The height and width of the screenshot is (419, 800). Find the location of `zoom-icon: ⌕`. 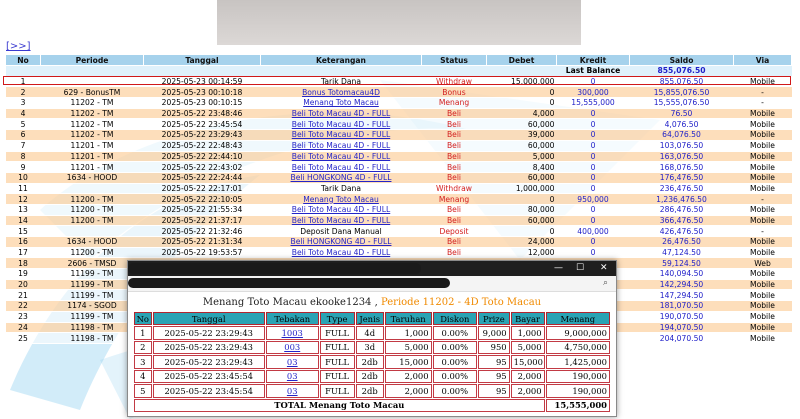

zoom-icon: ⌕ is located at coordinates (605, 283).